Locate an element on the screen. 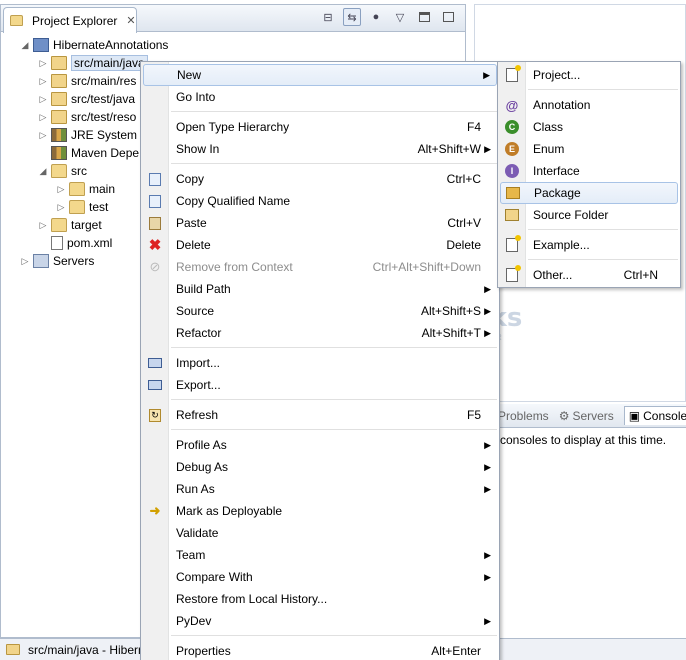  menu-item-show-in: Show In Alt+Shift+W ▶ is located at coordinates (320, 149).